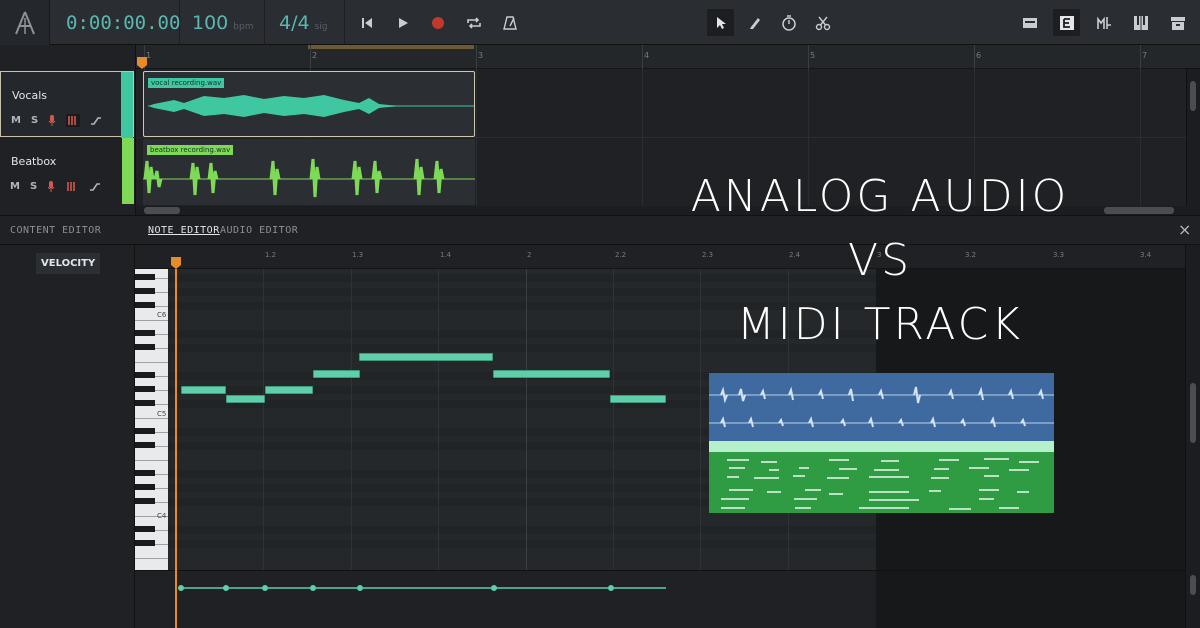 The image size is (1200, 628). I want to click on pencil-icon, so click(754, 23).